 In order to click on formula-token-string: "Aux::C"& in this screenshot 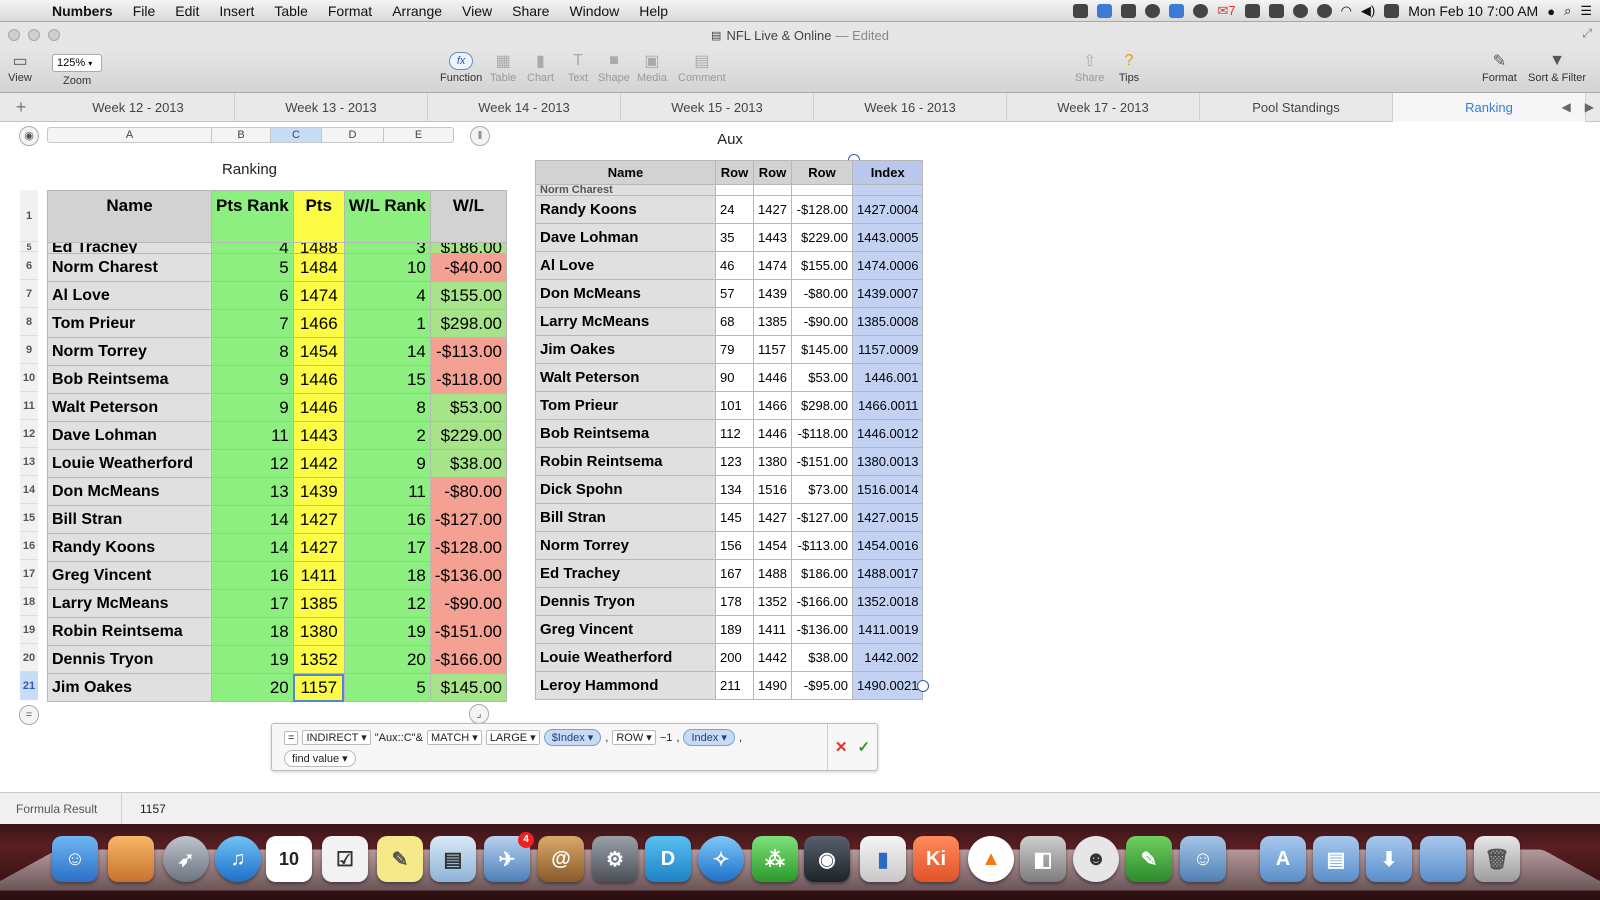, I will do `click(399, 738)`.